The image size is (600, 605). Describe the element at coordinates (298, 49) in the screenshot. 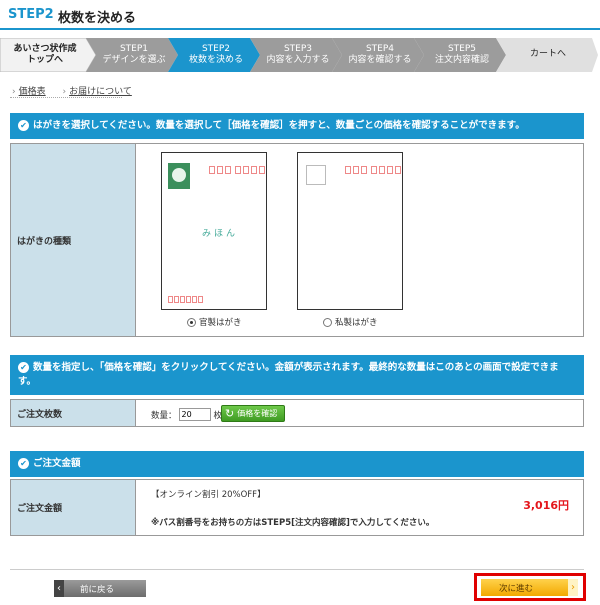

I see `step3-label: STEP3` at that location.